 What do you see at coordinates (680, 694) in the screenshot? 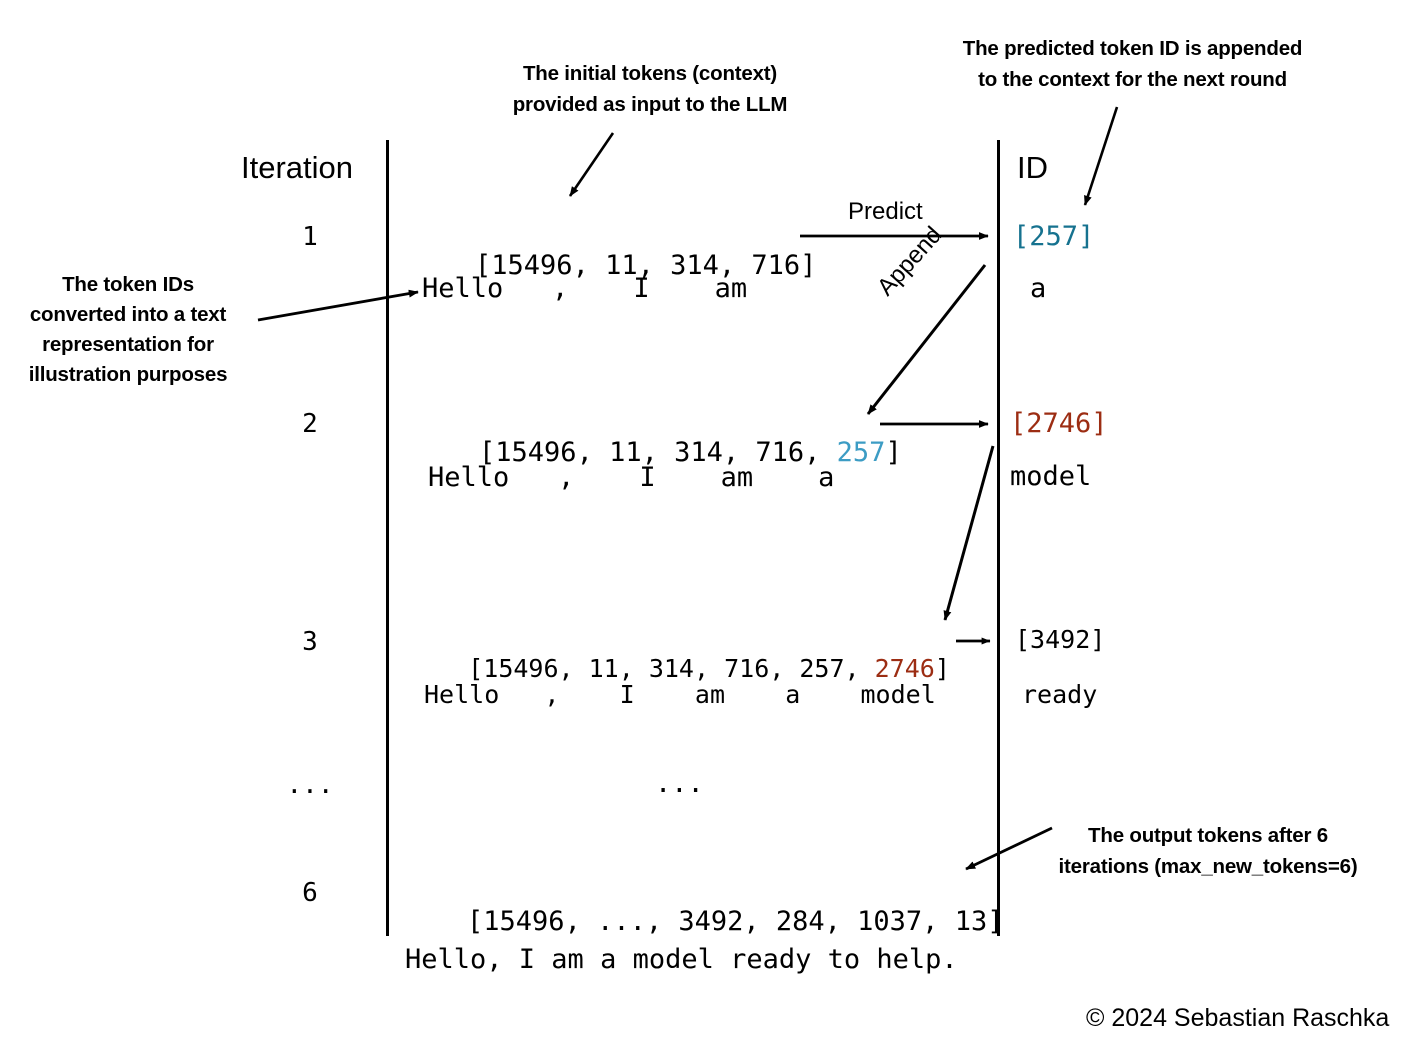
I see `decoded-text-row: Hello , I am a model` at bounding box center [680, 694].